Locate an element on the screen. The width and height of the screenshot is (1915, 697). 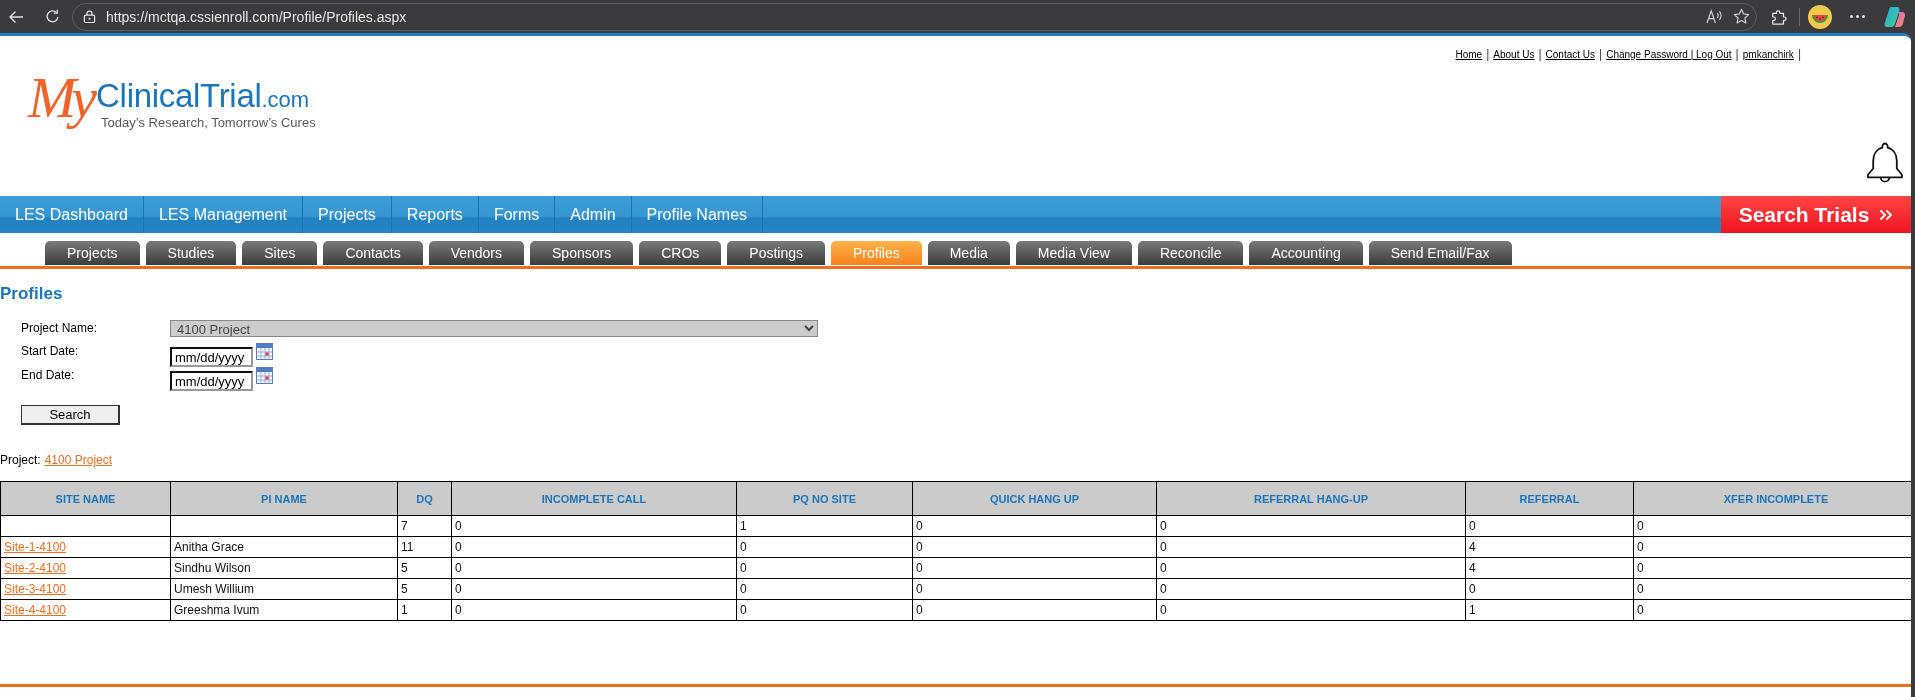
tab: Send Email/Fax is located at coordinates (1440, 253).